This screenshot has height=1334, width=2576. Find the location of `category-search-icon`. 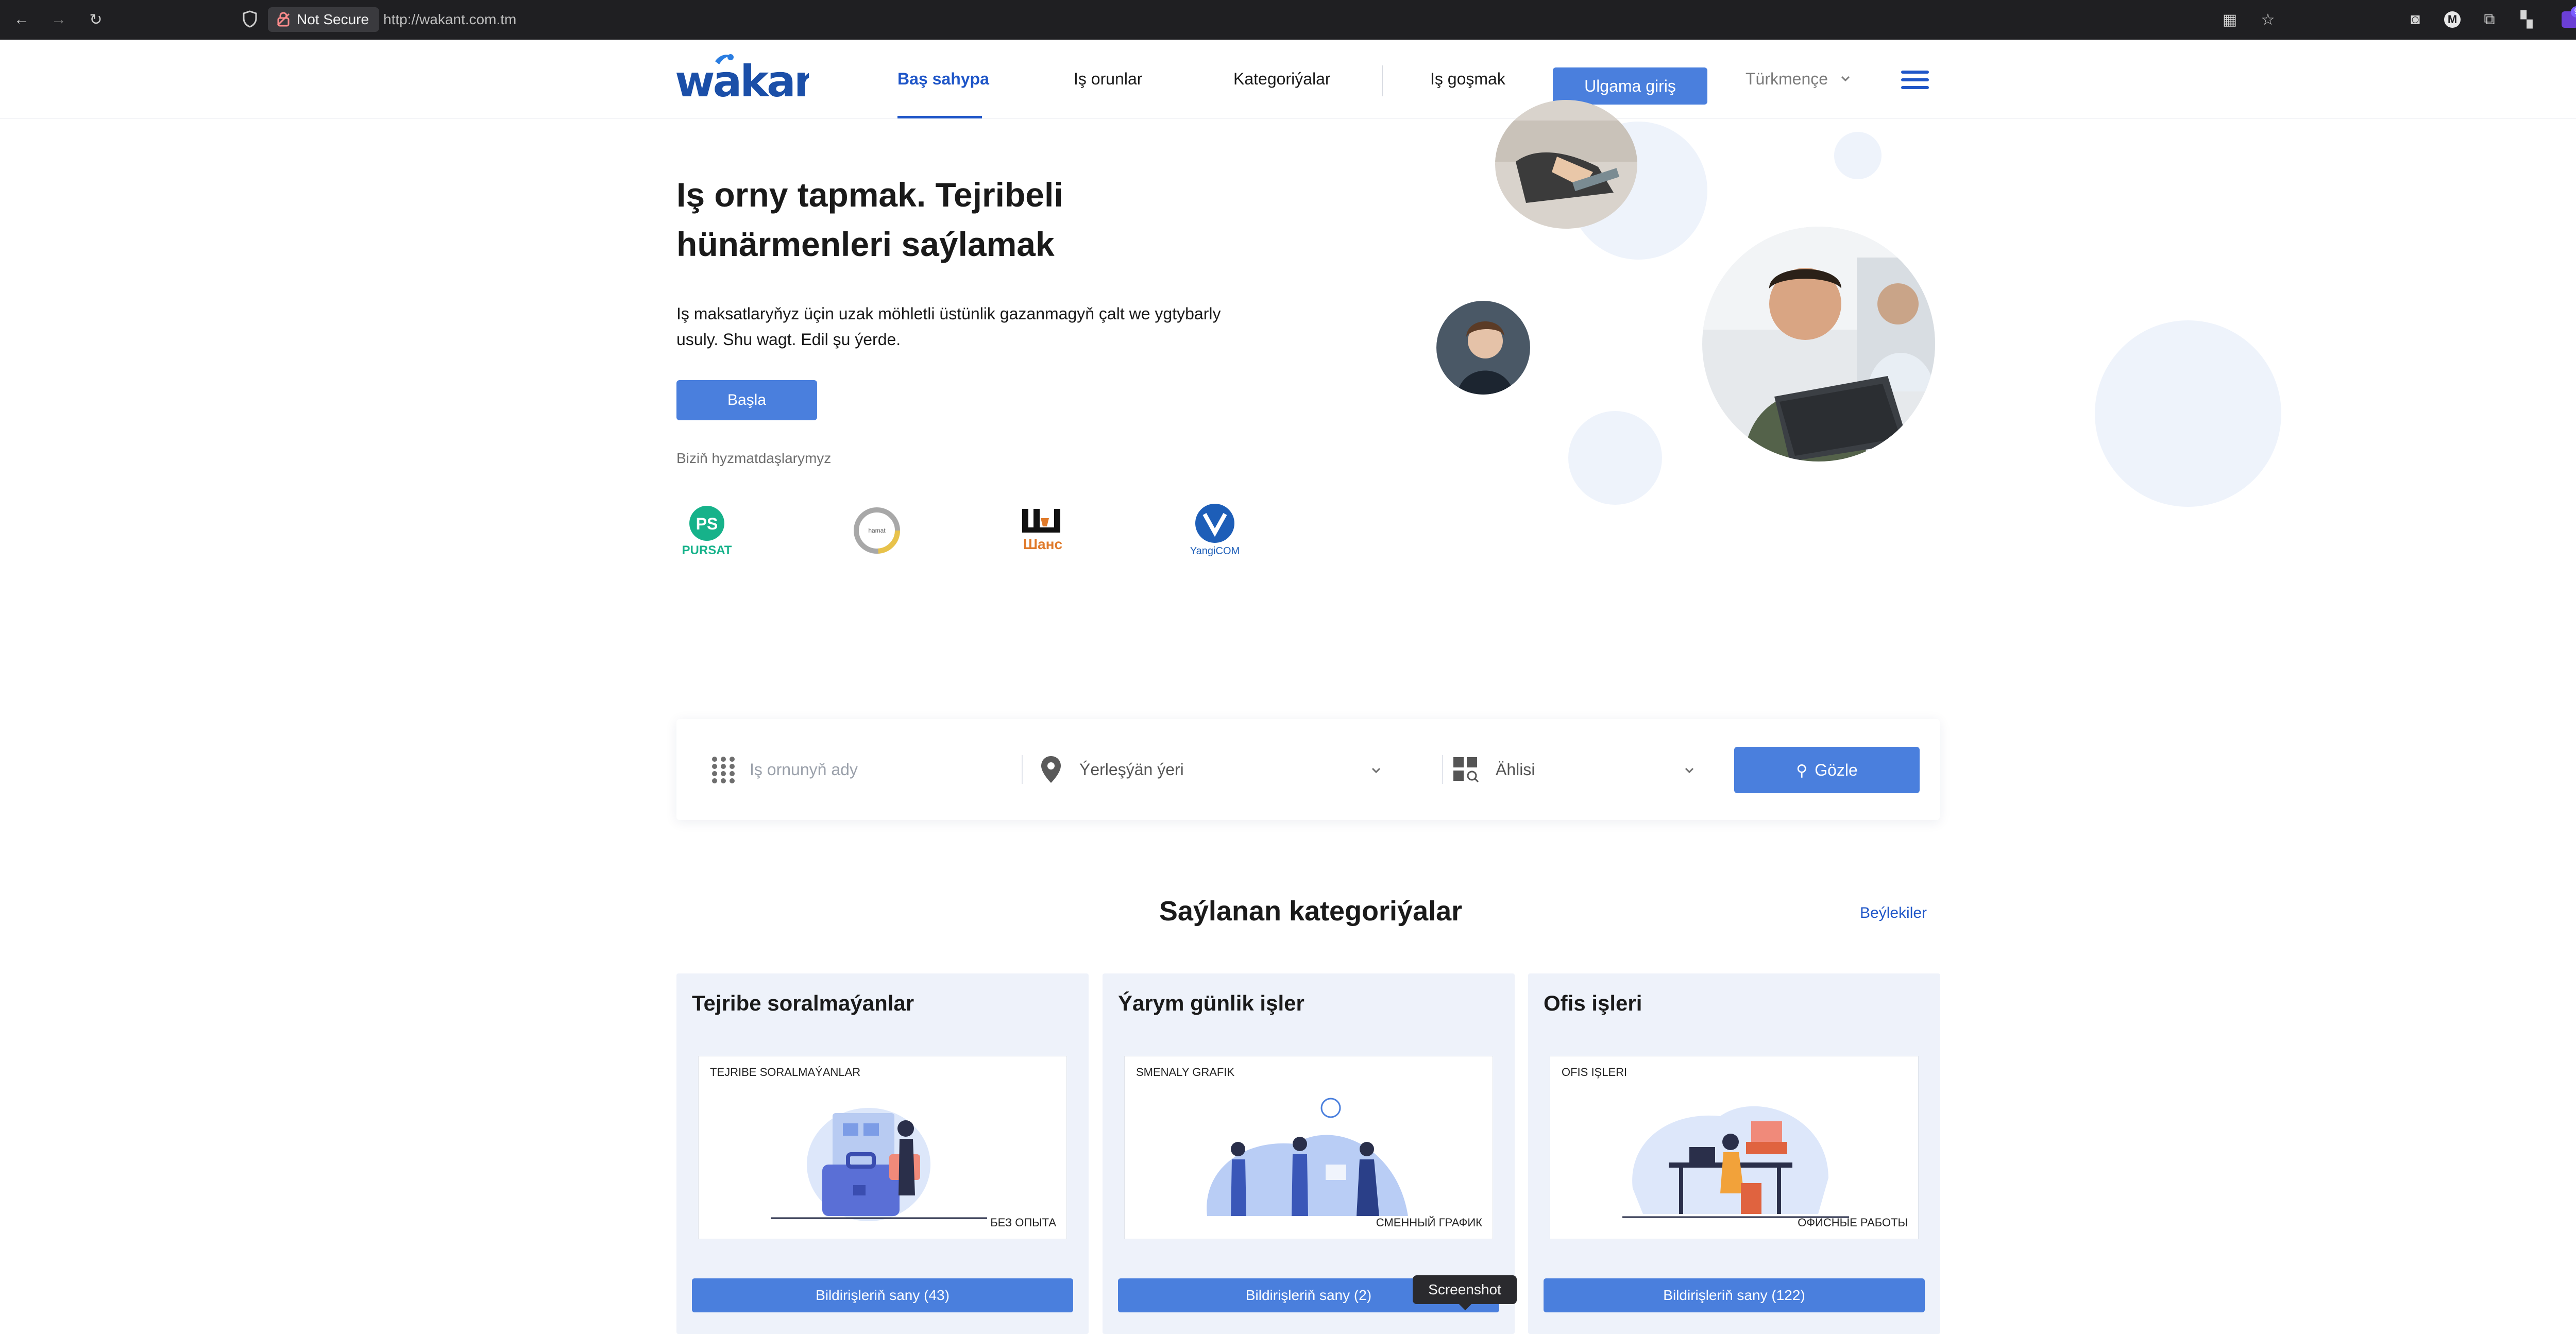

category-search-icon is located at coordinates (1466, 770).